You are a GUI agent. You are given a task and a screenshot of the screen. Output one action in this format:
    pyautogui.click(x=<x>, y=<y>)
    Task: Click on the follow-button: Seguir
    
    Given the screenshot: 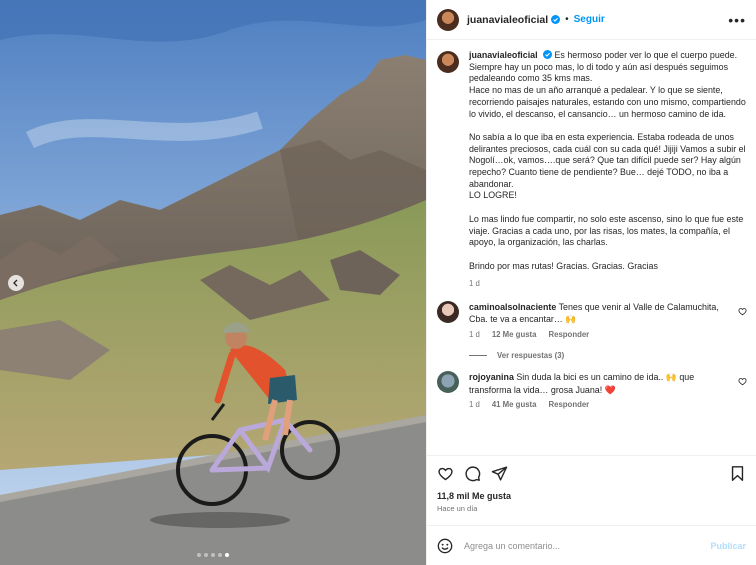 What is the action you would take?
    pyautogui.click(x=589, y=19)
    